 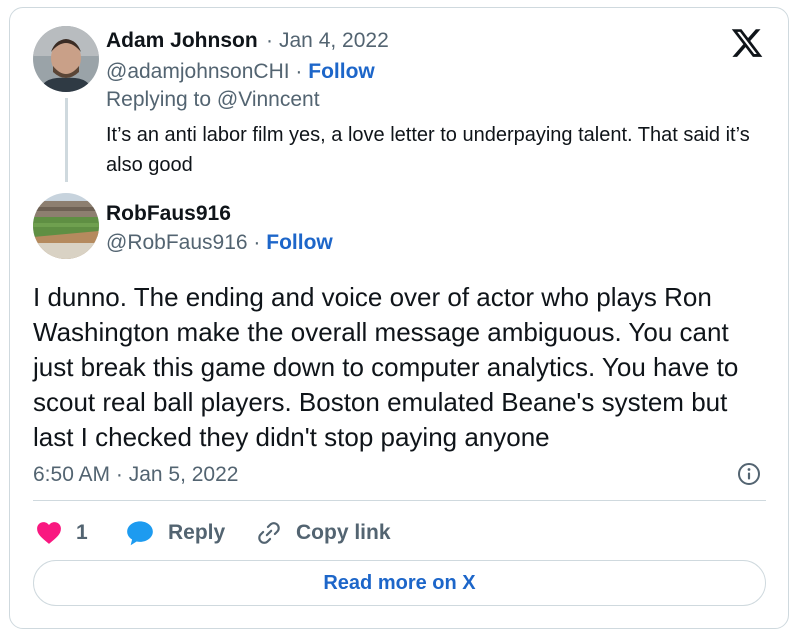 What do you see at coordinates (213, 100) in the screenshot?
I see `replying-to-label: Replying to @Vinncent` at bounding box center [213, 100].